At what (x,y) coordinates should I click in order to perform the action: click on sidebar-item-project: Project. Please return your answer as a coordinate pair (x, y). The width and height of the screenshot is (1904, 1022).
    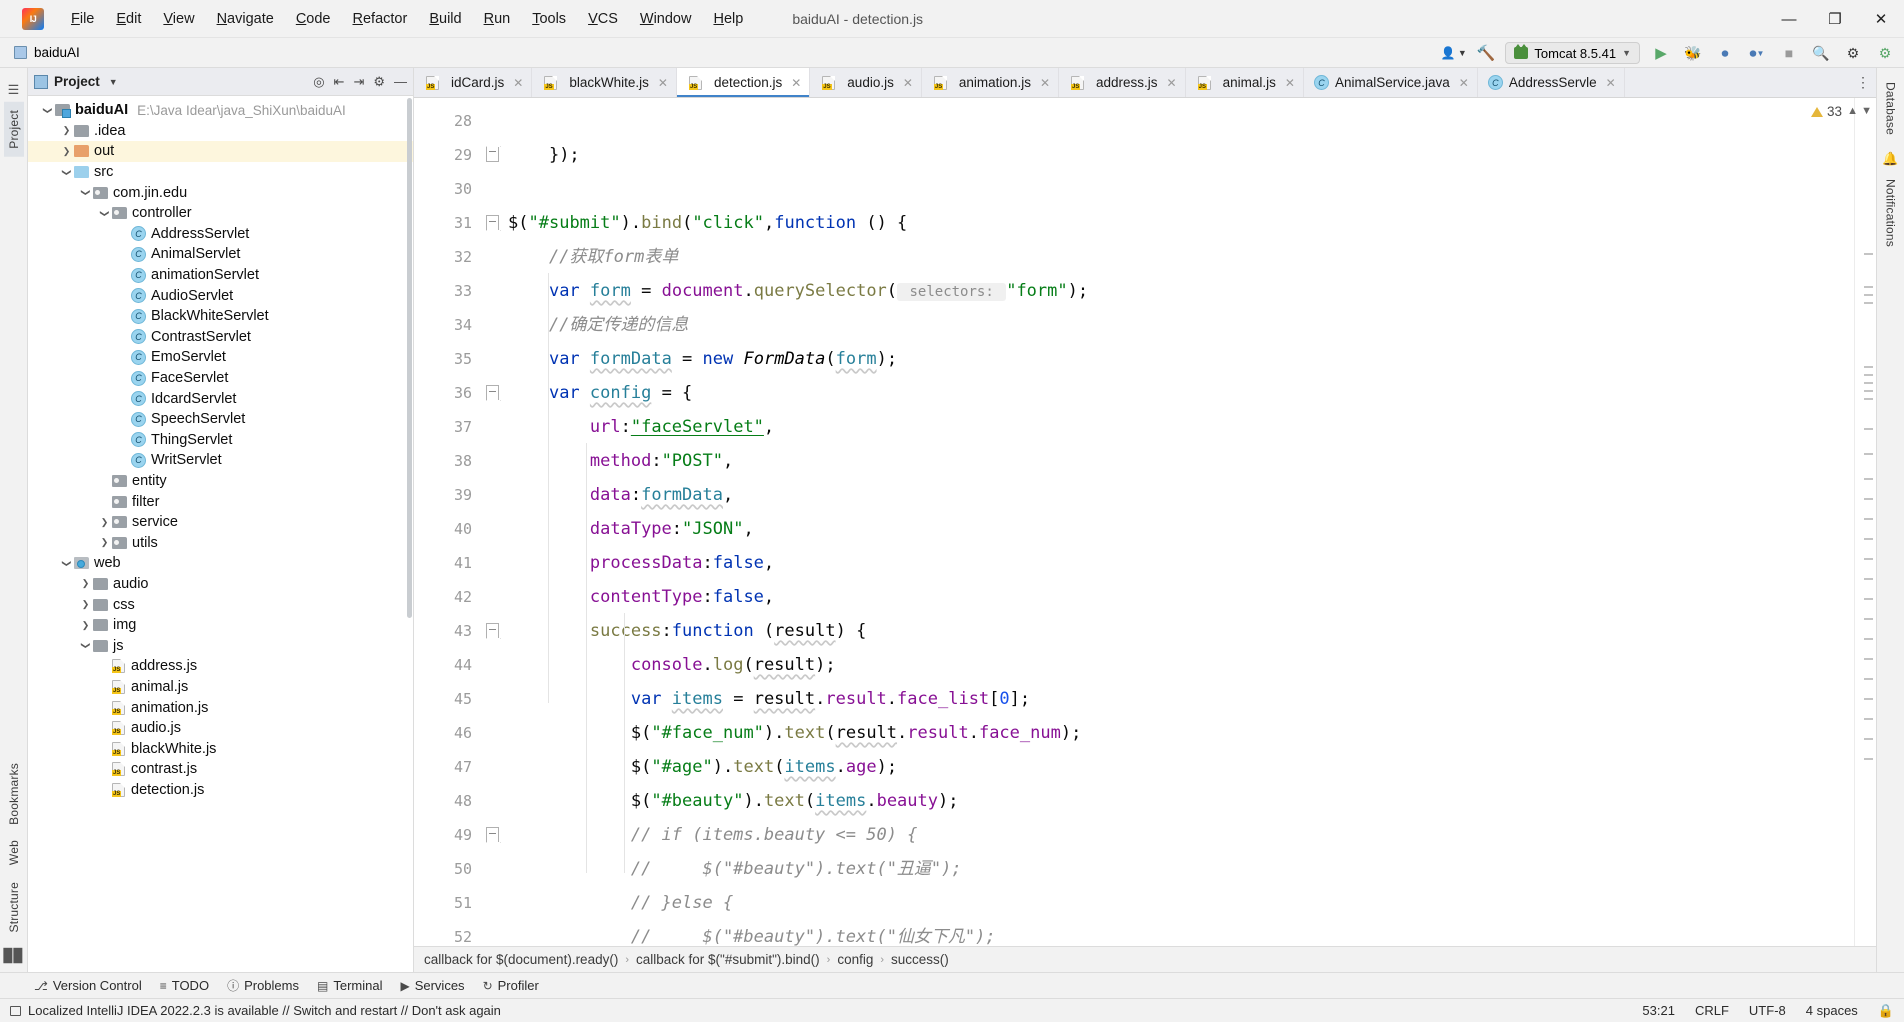
    Looking at the image, I should click on (13, 129).